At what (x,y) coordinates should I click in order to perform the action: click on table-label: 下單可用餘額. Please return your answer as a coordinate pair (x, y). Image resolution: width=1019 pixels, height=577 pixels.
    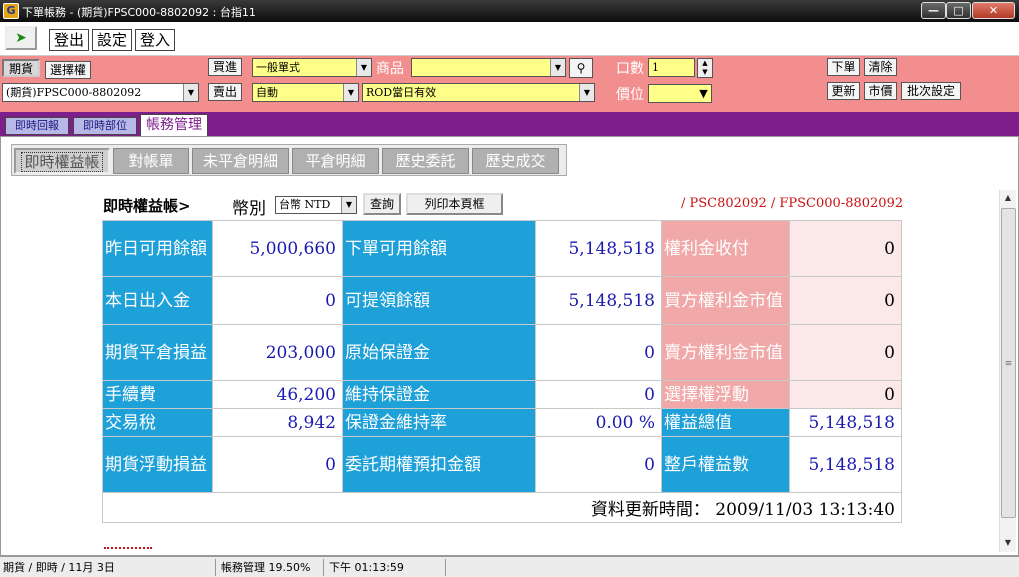
    Looking at the image, I should click on (439, 248).